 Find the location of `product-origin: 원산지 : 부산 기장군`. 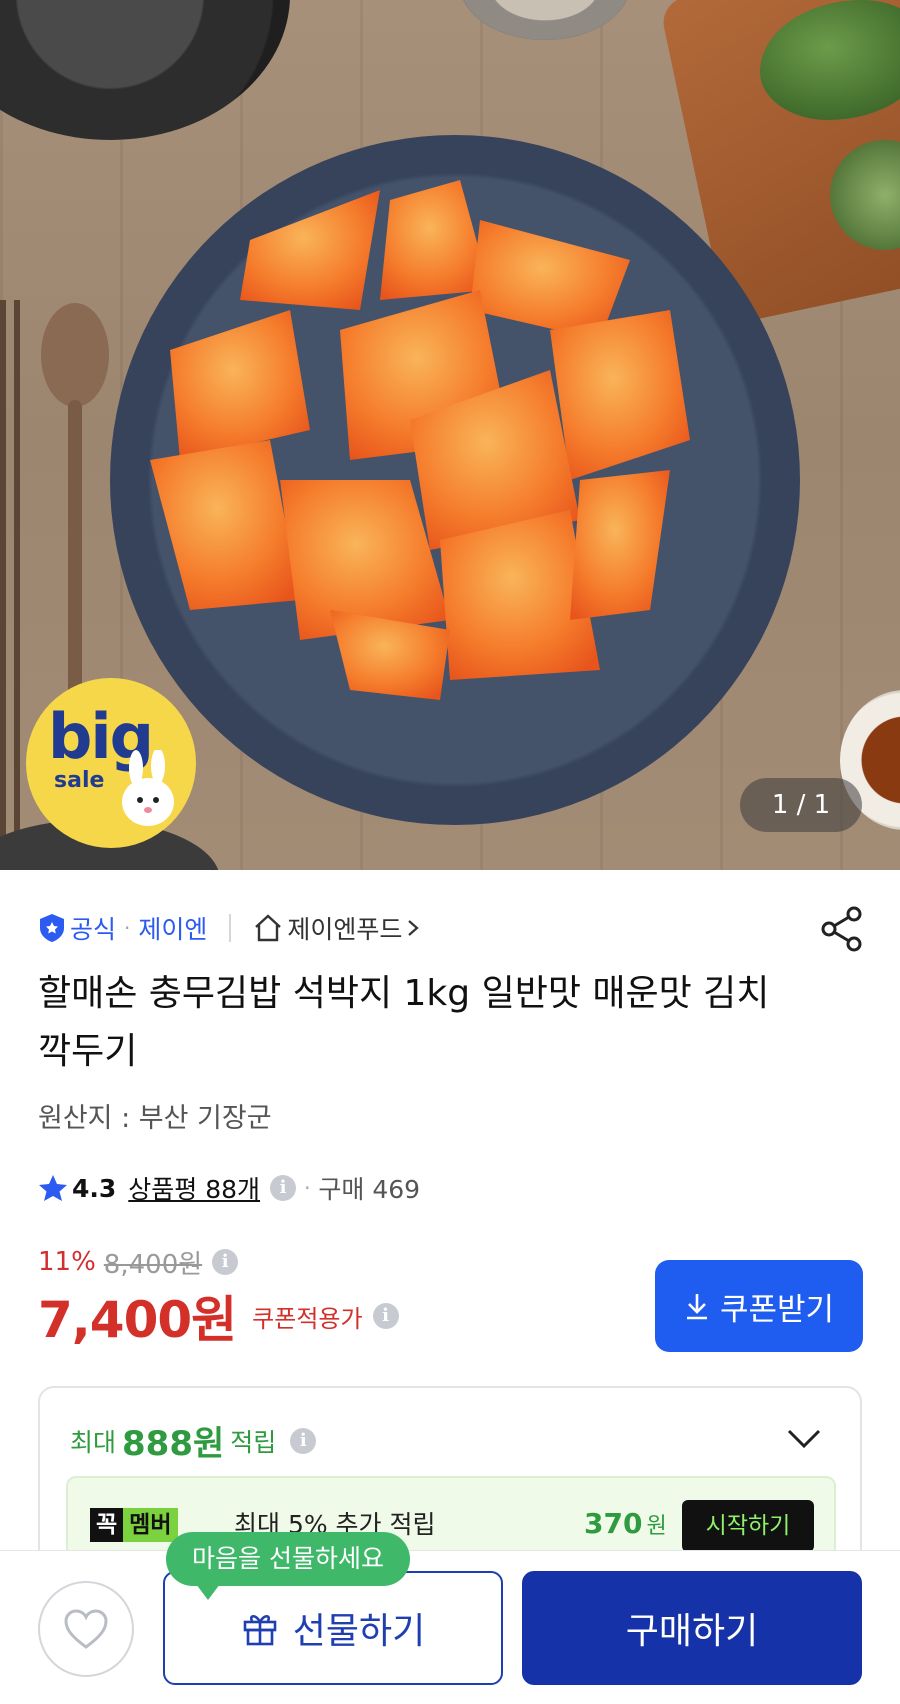

product-origin: 원산지 : 부산 기장군 is located at coordinates (155, 1118).